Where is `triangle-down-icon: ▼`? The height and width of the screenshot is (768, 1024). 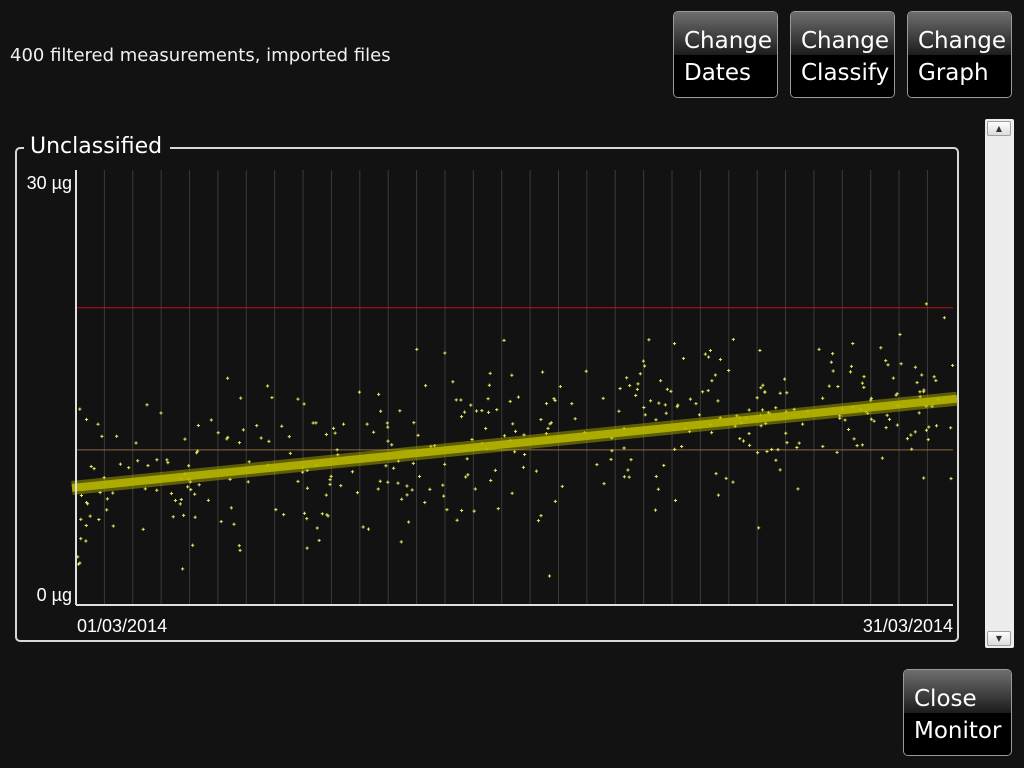
triangle-down-icon: ▼ is located at coordinates (999, 638).